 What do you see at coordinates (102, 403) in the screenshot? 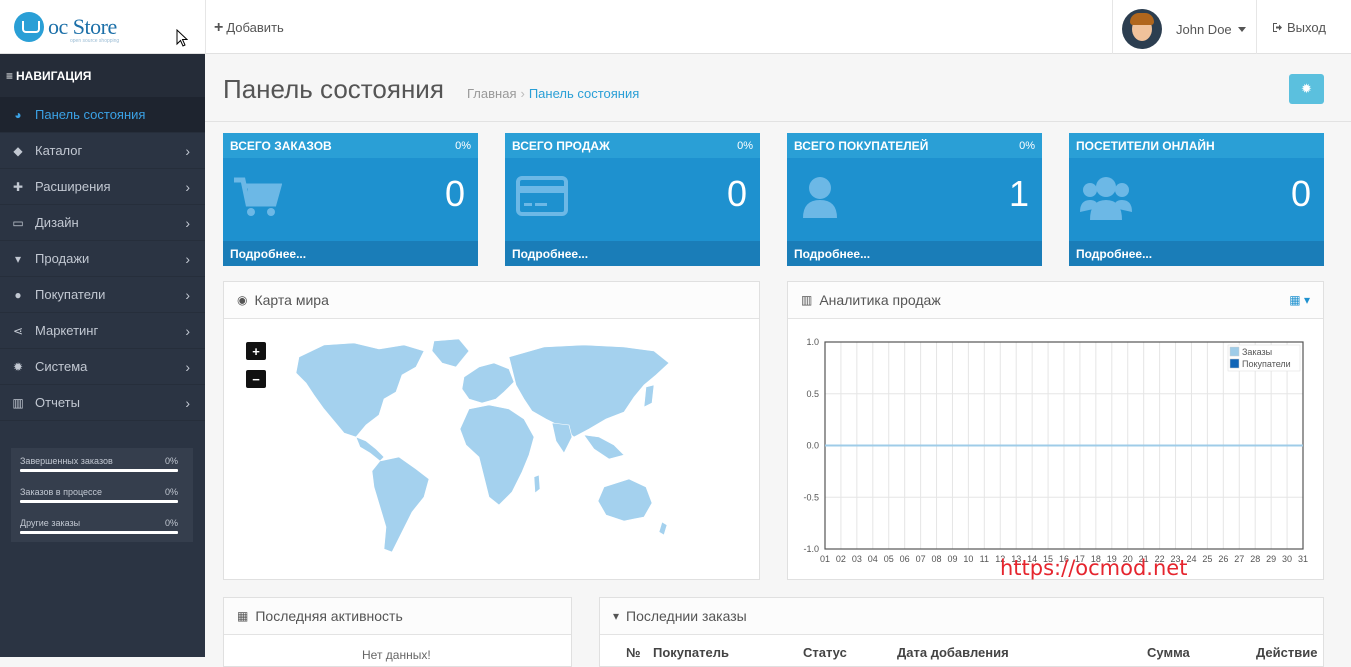
I see `sidebar-item-reports: ▥ Отчеты ›` at bounding box center [102, 403].